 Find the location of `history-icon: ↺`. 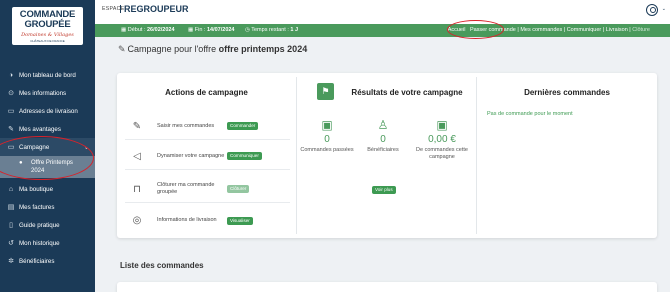

history-icon: ↺ is located at coordinates (11, 243).